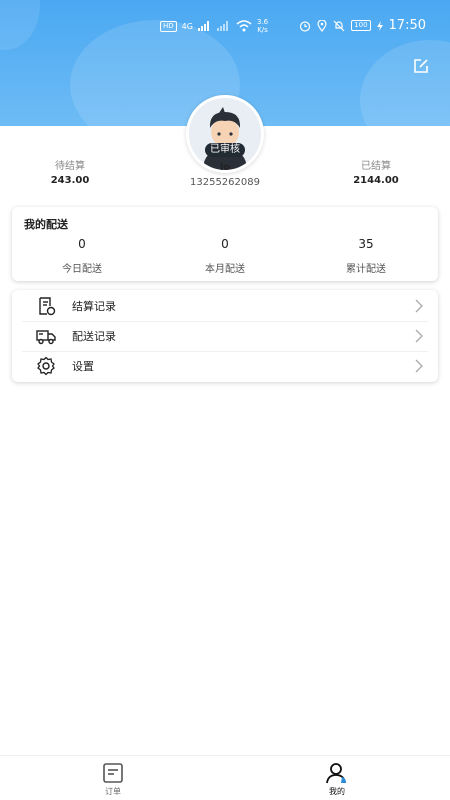  What do you see at coordinates (94, 306) in the screenshot?
I see `menu-item-label: 结算记录` at bounding box center [94, 306].